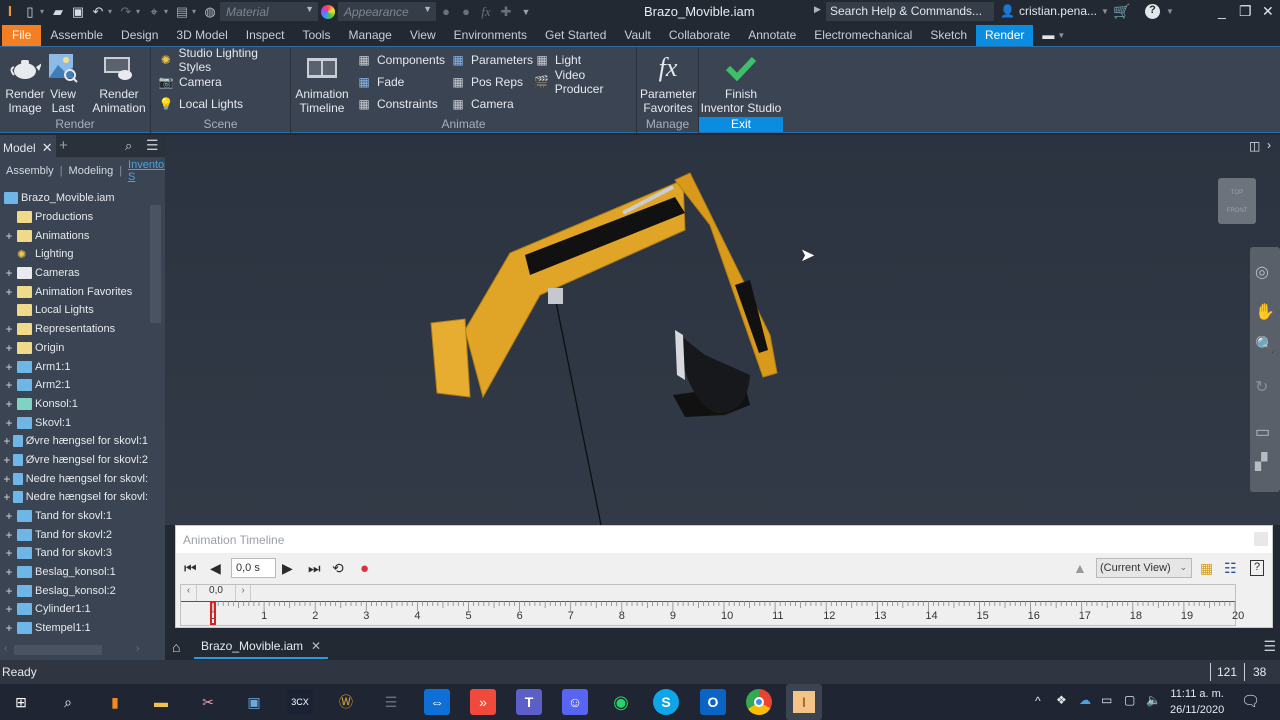 Image resolution: width=1280 pixels, height=720 pixels. I want to click on time-slider, so click(213, 613).